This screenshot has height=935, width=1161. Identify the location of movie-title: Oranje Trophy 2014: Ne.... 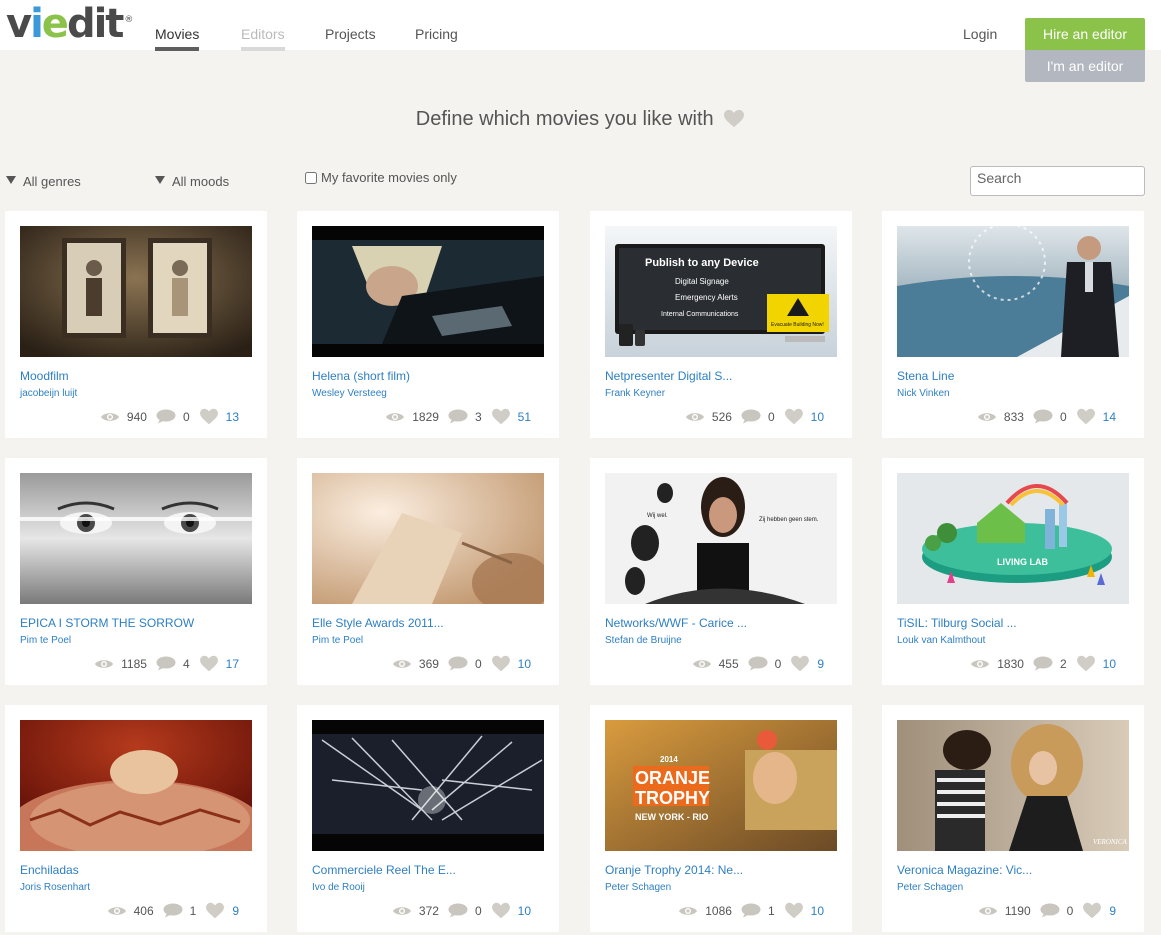
(674, 870).